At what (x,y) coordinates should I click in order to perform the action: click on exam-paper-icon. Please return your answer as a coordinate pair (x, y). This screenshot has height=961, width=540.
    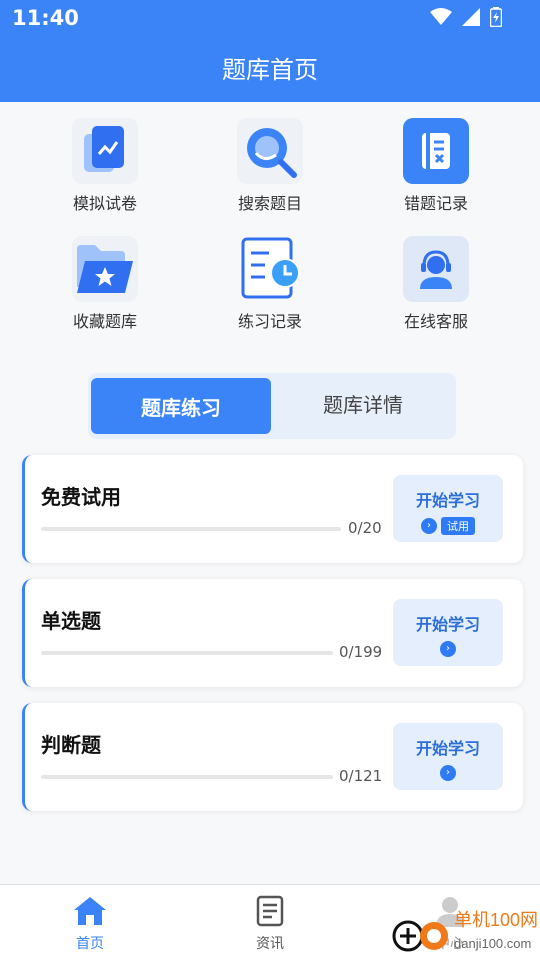
    Looking at the image, I should click on (105, 151).